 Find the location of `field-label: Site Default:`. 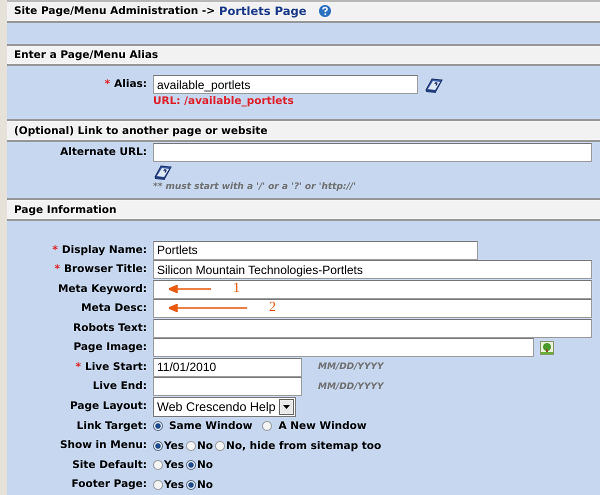

field-label: Site Default: is located at coordinates (109, 464).